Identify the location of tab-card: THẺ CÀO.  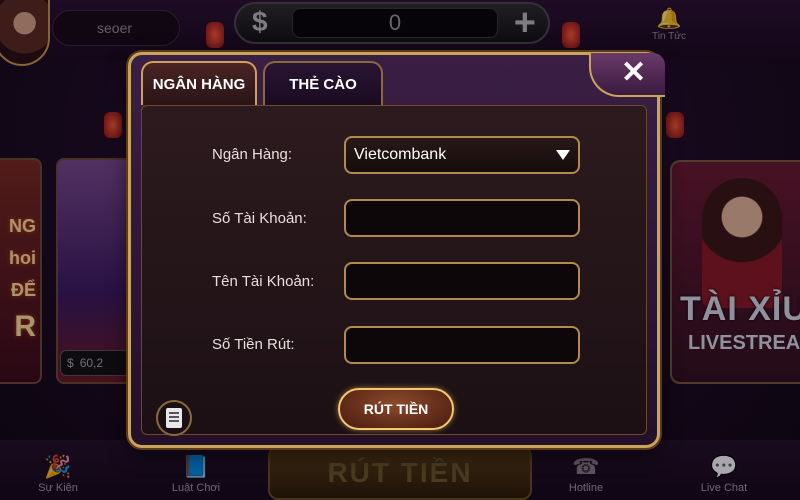
(323, 83).